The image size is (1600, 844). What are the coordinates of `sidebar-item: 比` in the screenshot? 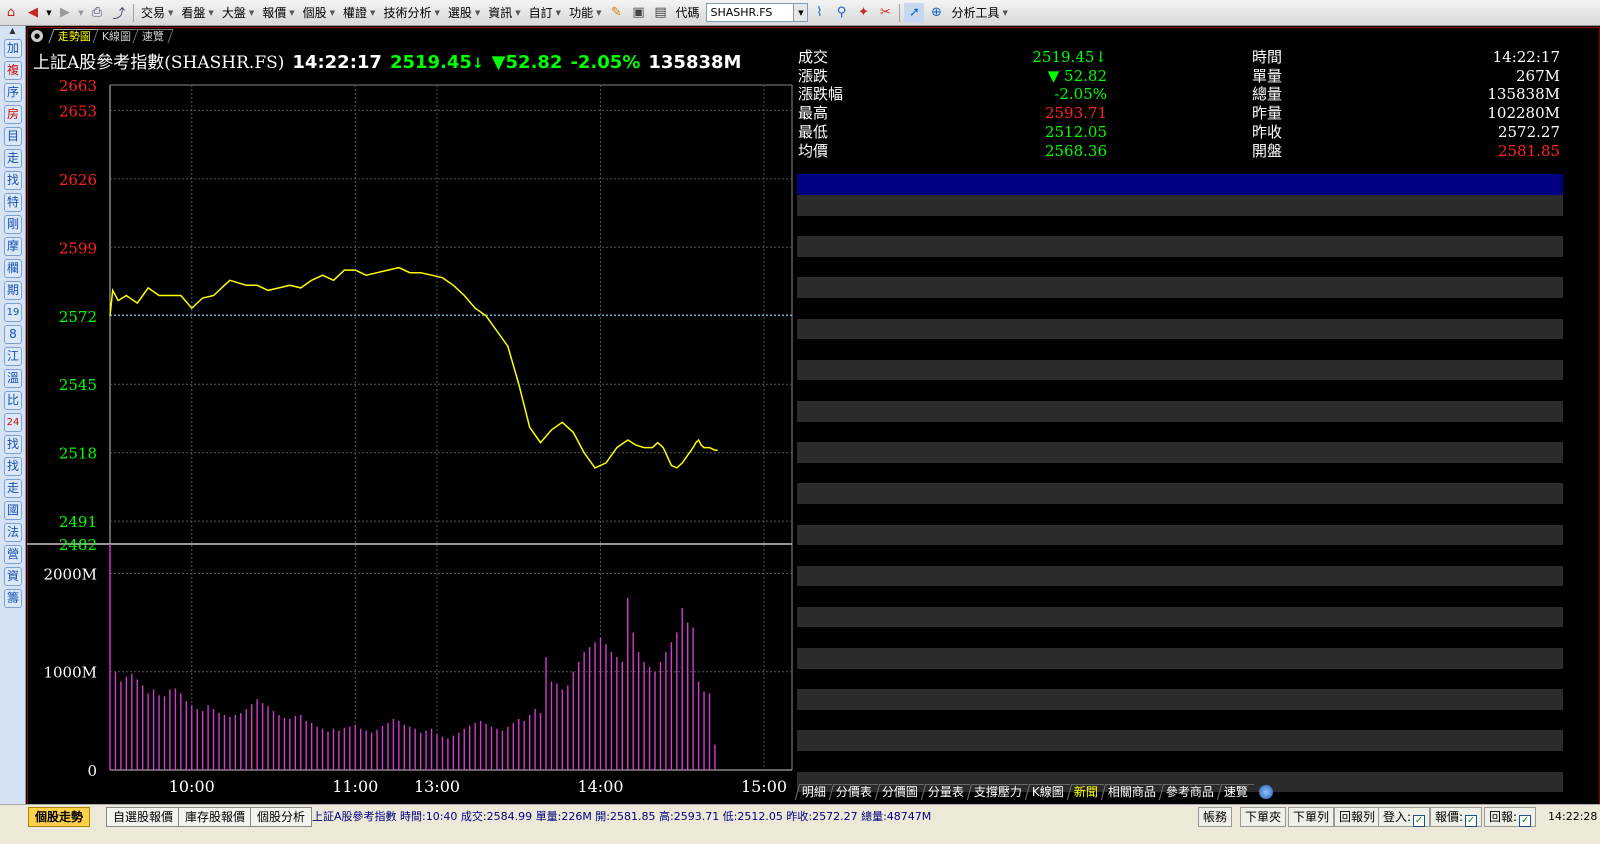 It's located at (13, 400).